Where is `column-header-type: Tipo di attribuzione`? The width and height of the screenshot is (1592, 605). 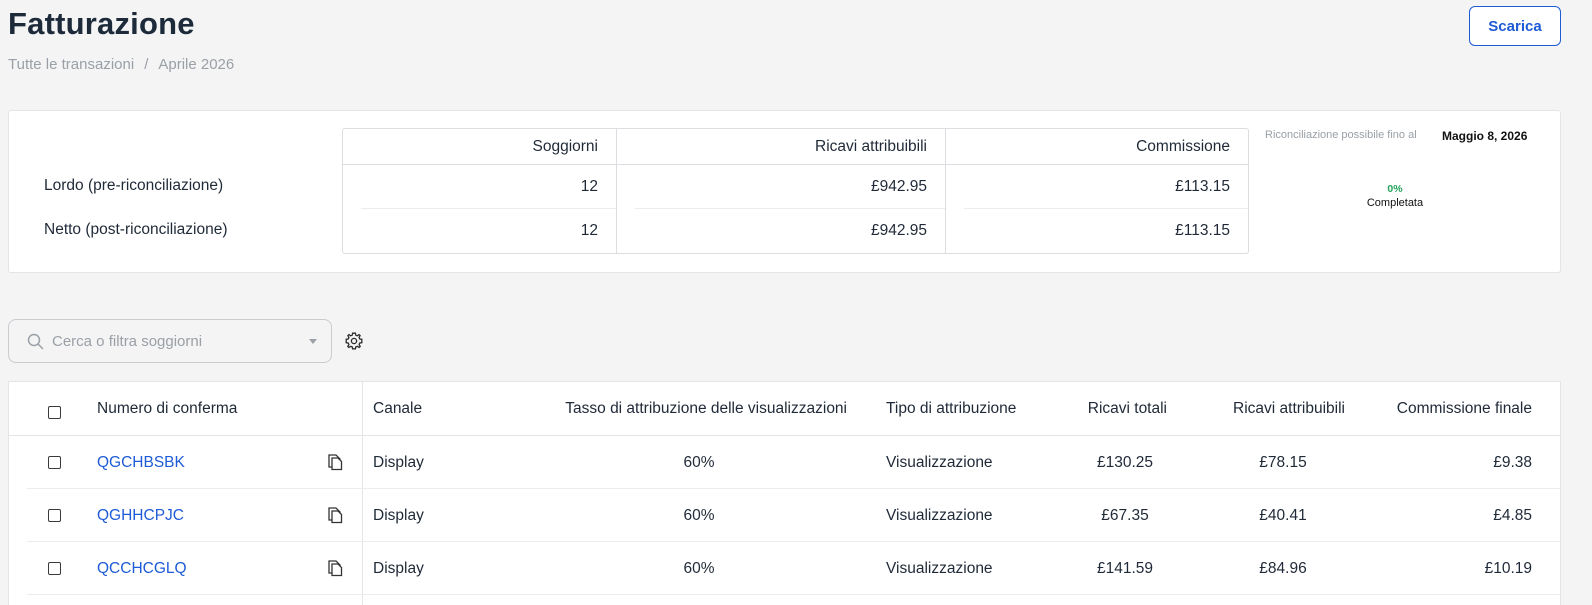 column-header-type: Tipo di attribuzione is located at coordinates (951, 409).